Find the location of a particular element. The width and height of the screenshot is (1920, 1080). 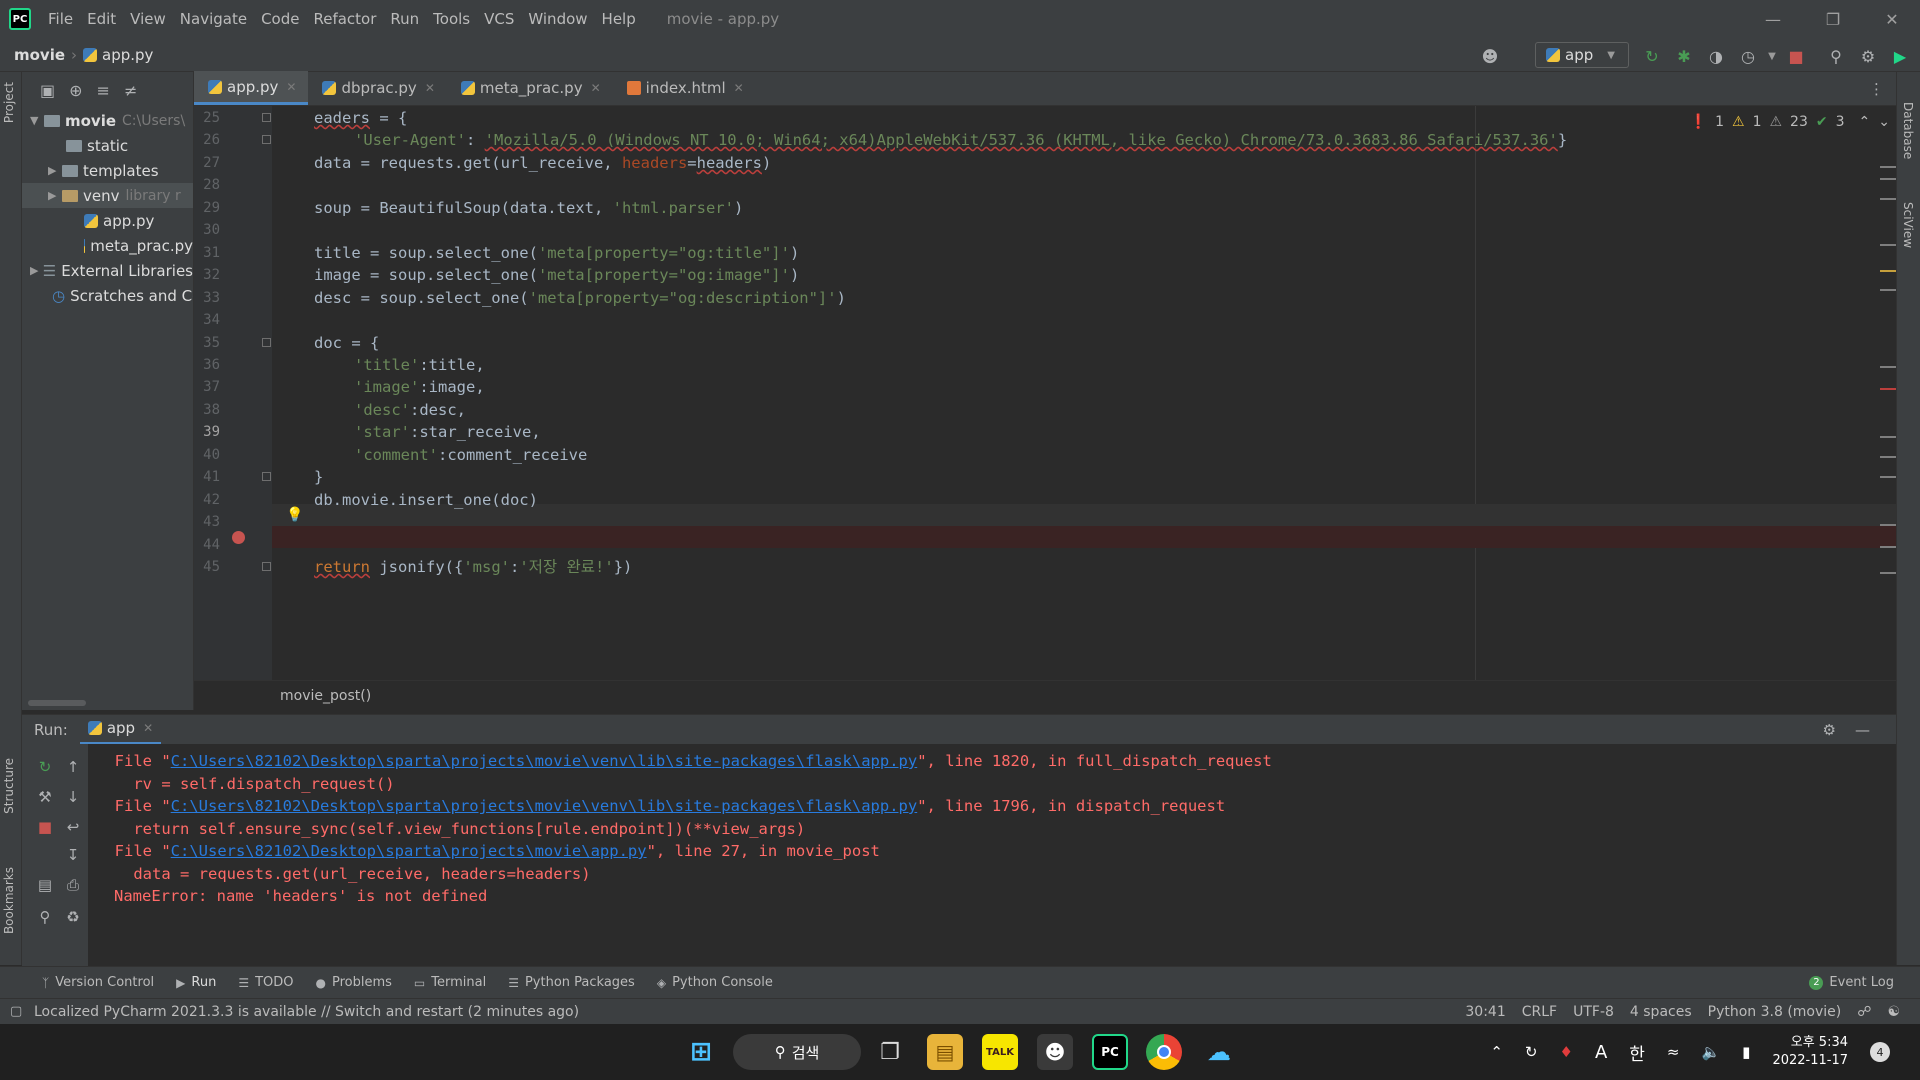

toggle-tool-windows-icon: ▢ is located at coordinates (16, 1011).